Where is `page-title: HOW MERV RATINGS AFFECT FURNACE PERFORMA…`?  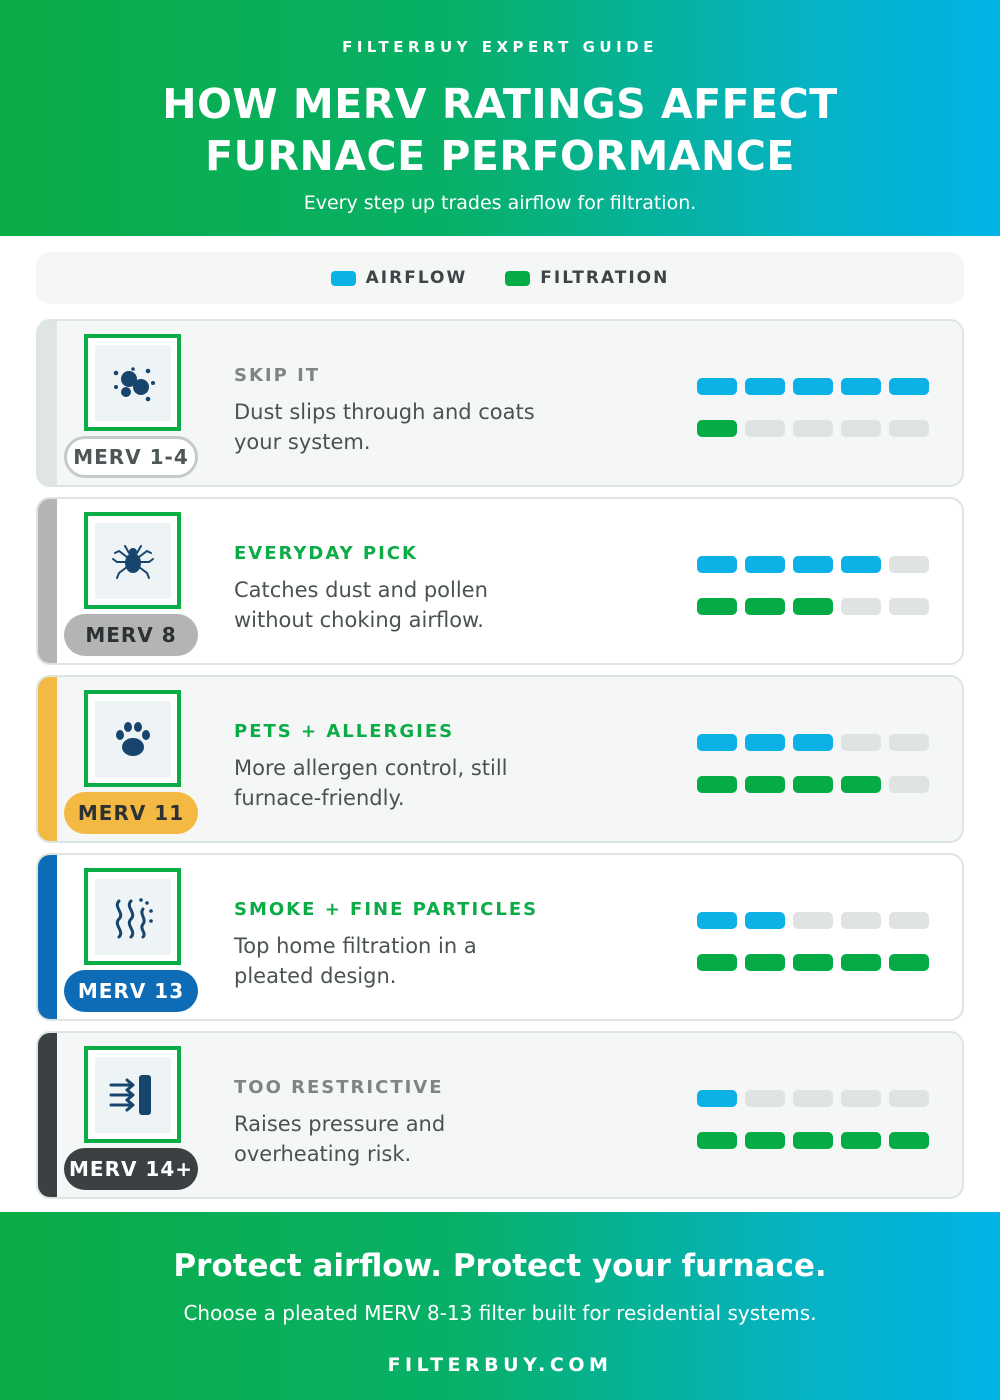
page-title: HOW MERV RATINGS AFFECT FURNACE PERFORMA… is located at coordinates (500, 130).